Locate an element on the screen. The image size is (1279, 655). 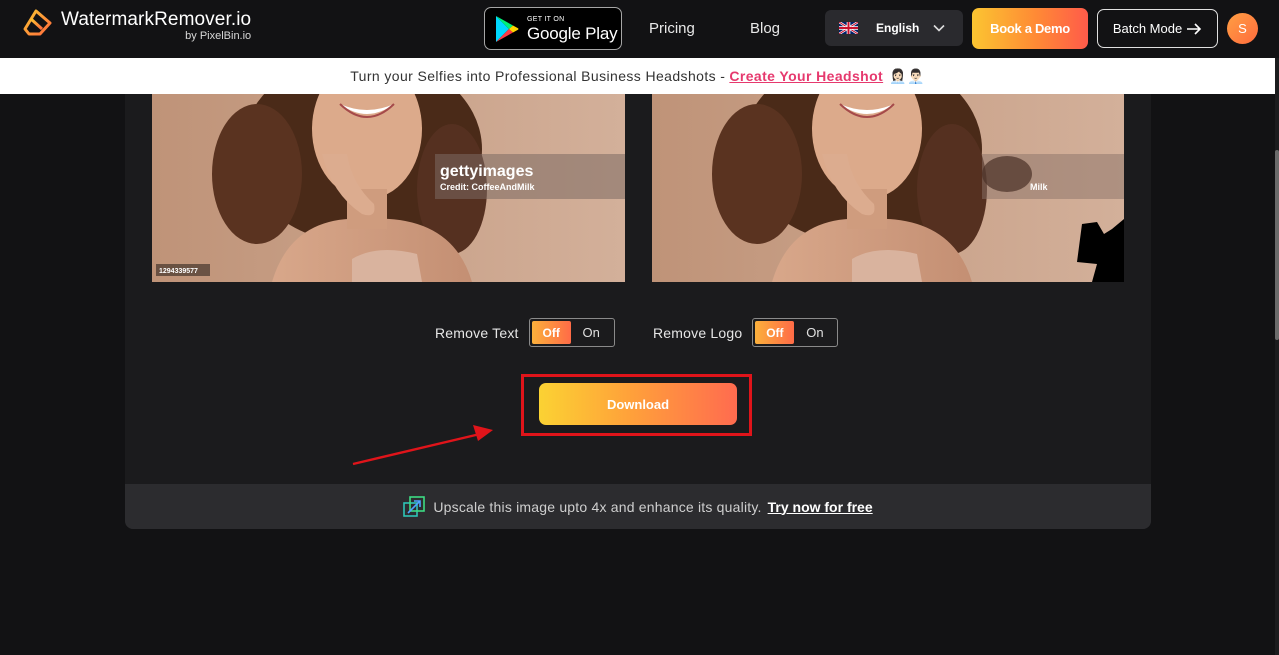
logo-subtitle: by PixelBin.io is located at coordinates (218, 36).